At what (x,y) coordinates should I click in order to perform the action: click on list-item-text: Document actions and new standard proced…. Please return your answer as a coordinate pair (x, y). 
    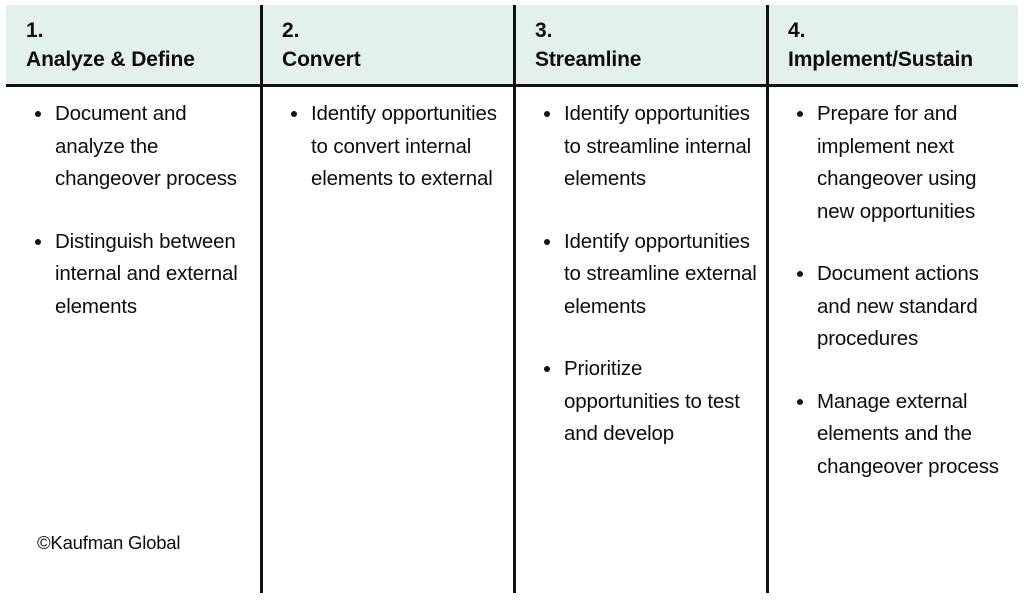
    Looking at the image, I should click on (898, 306).